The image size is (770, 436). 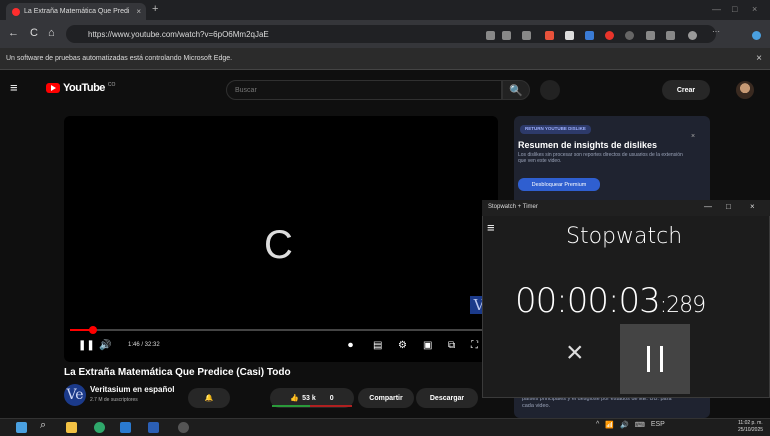 I want to click on time-display: 1:46 / 32:32, so click(x=144, y=345).